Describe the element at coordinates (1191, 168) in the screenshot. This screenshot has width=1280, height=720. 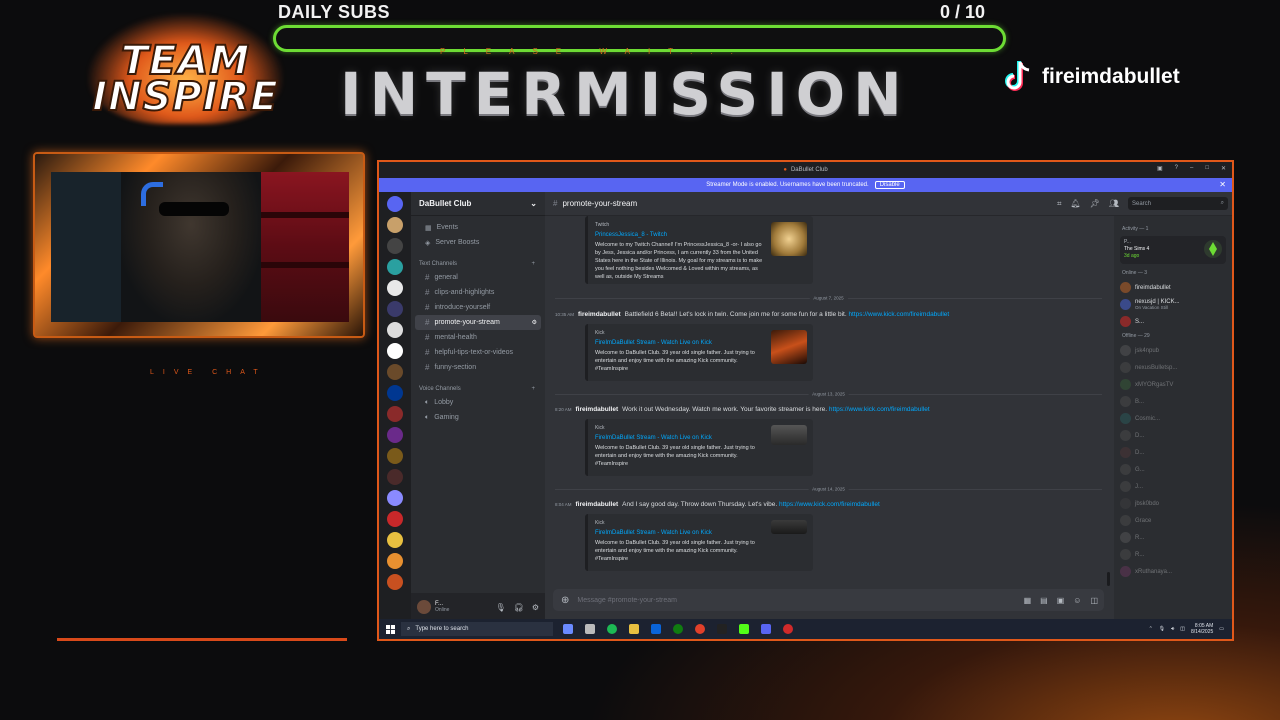
I see `minimize-button: –` at that location.